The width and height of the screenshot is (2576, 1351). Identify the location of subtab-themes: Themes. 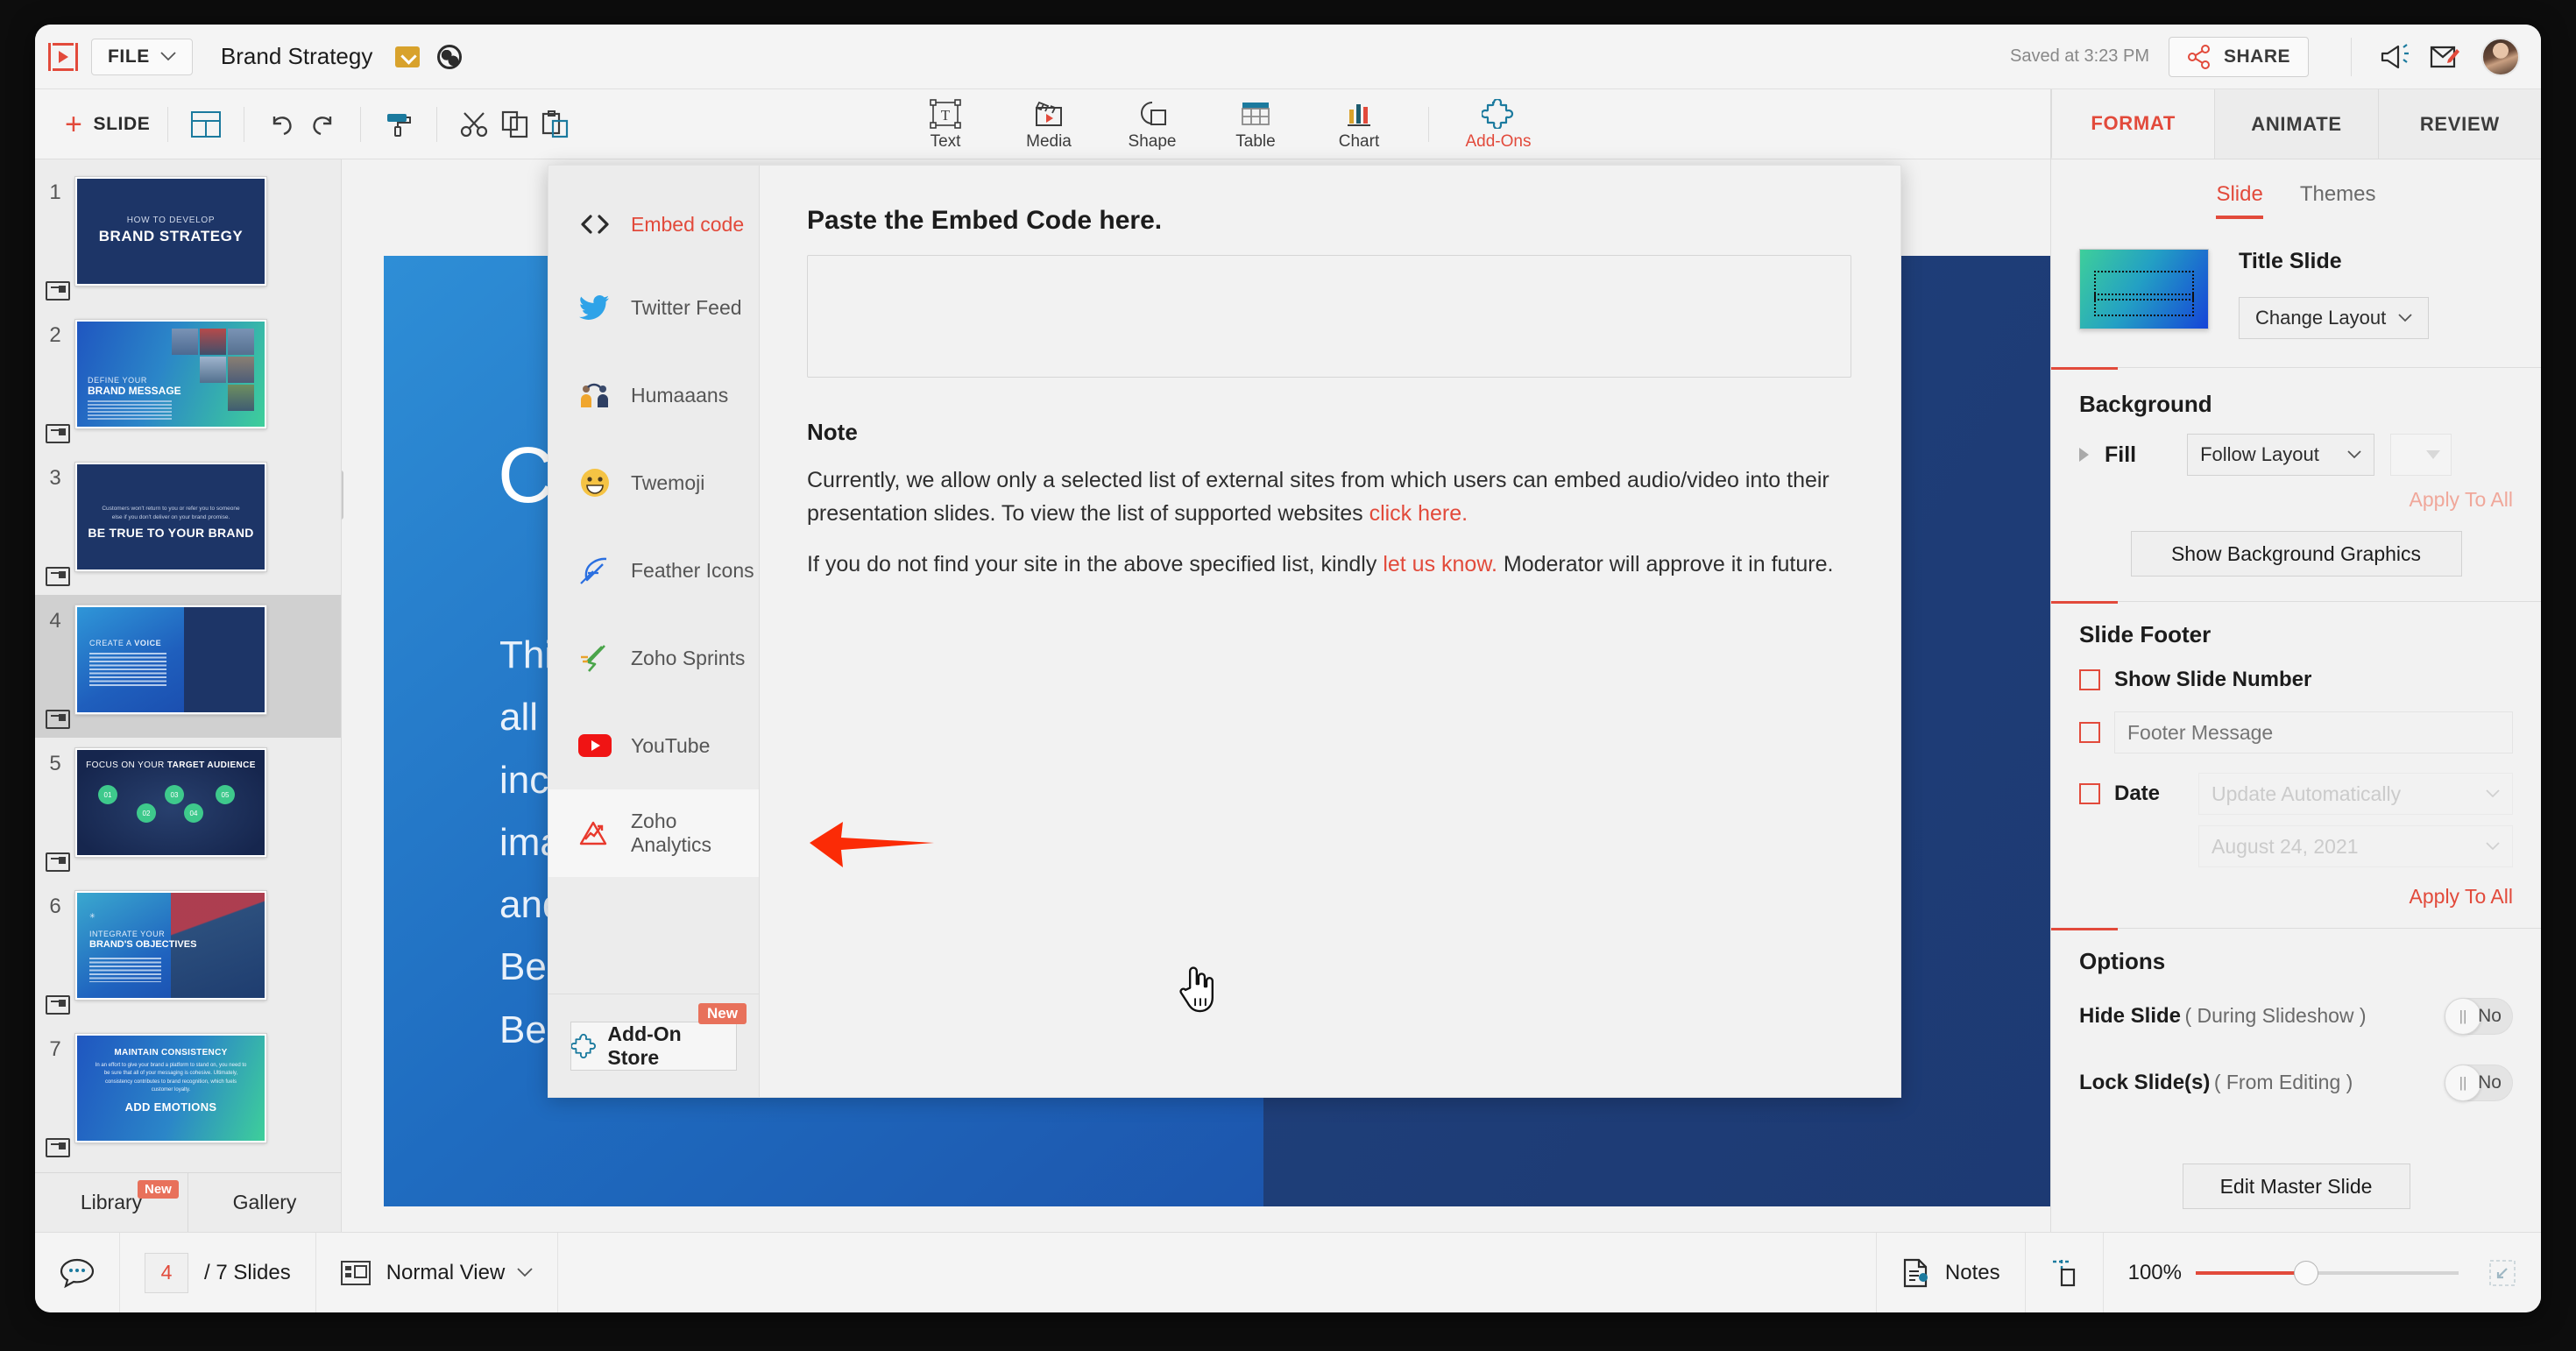
(2338, 200).